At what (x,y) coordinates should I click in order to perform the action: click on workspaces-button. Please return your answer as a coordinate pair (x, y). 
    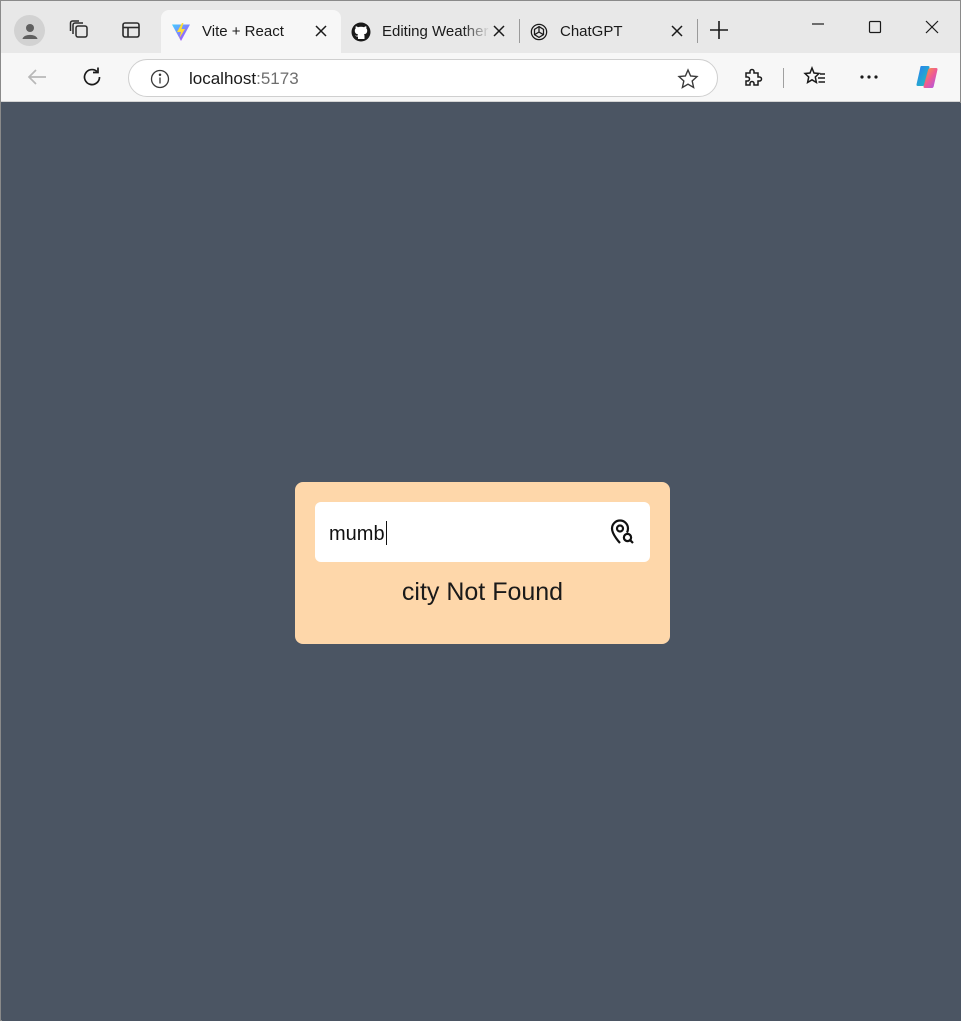
    Looking at the image, I should click on (79, 30).